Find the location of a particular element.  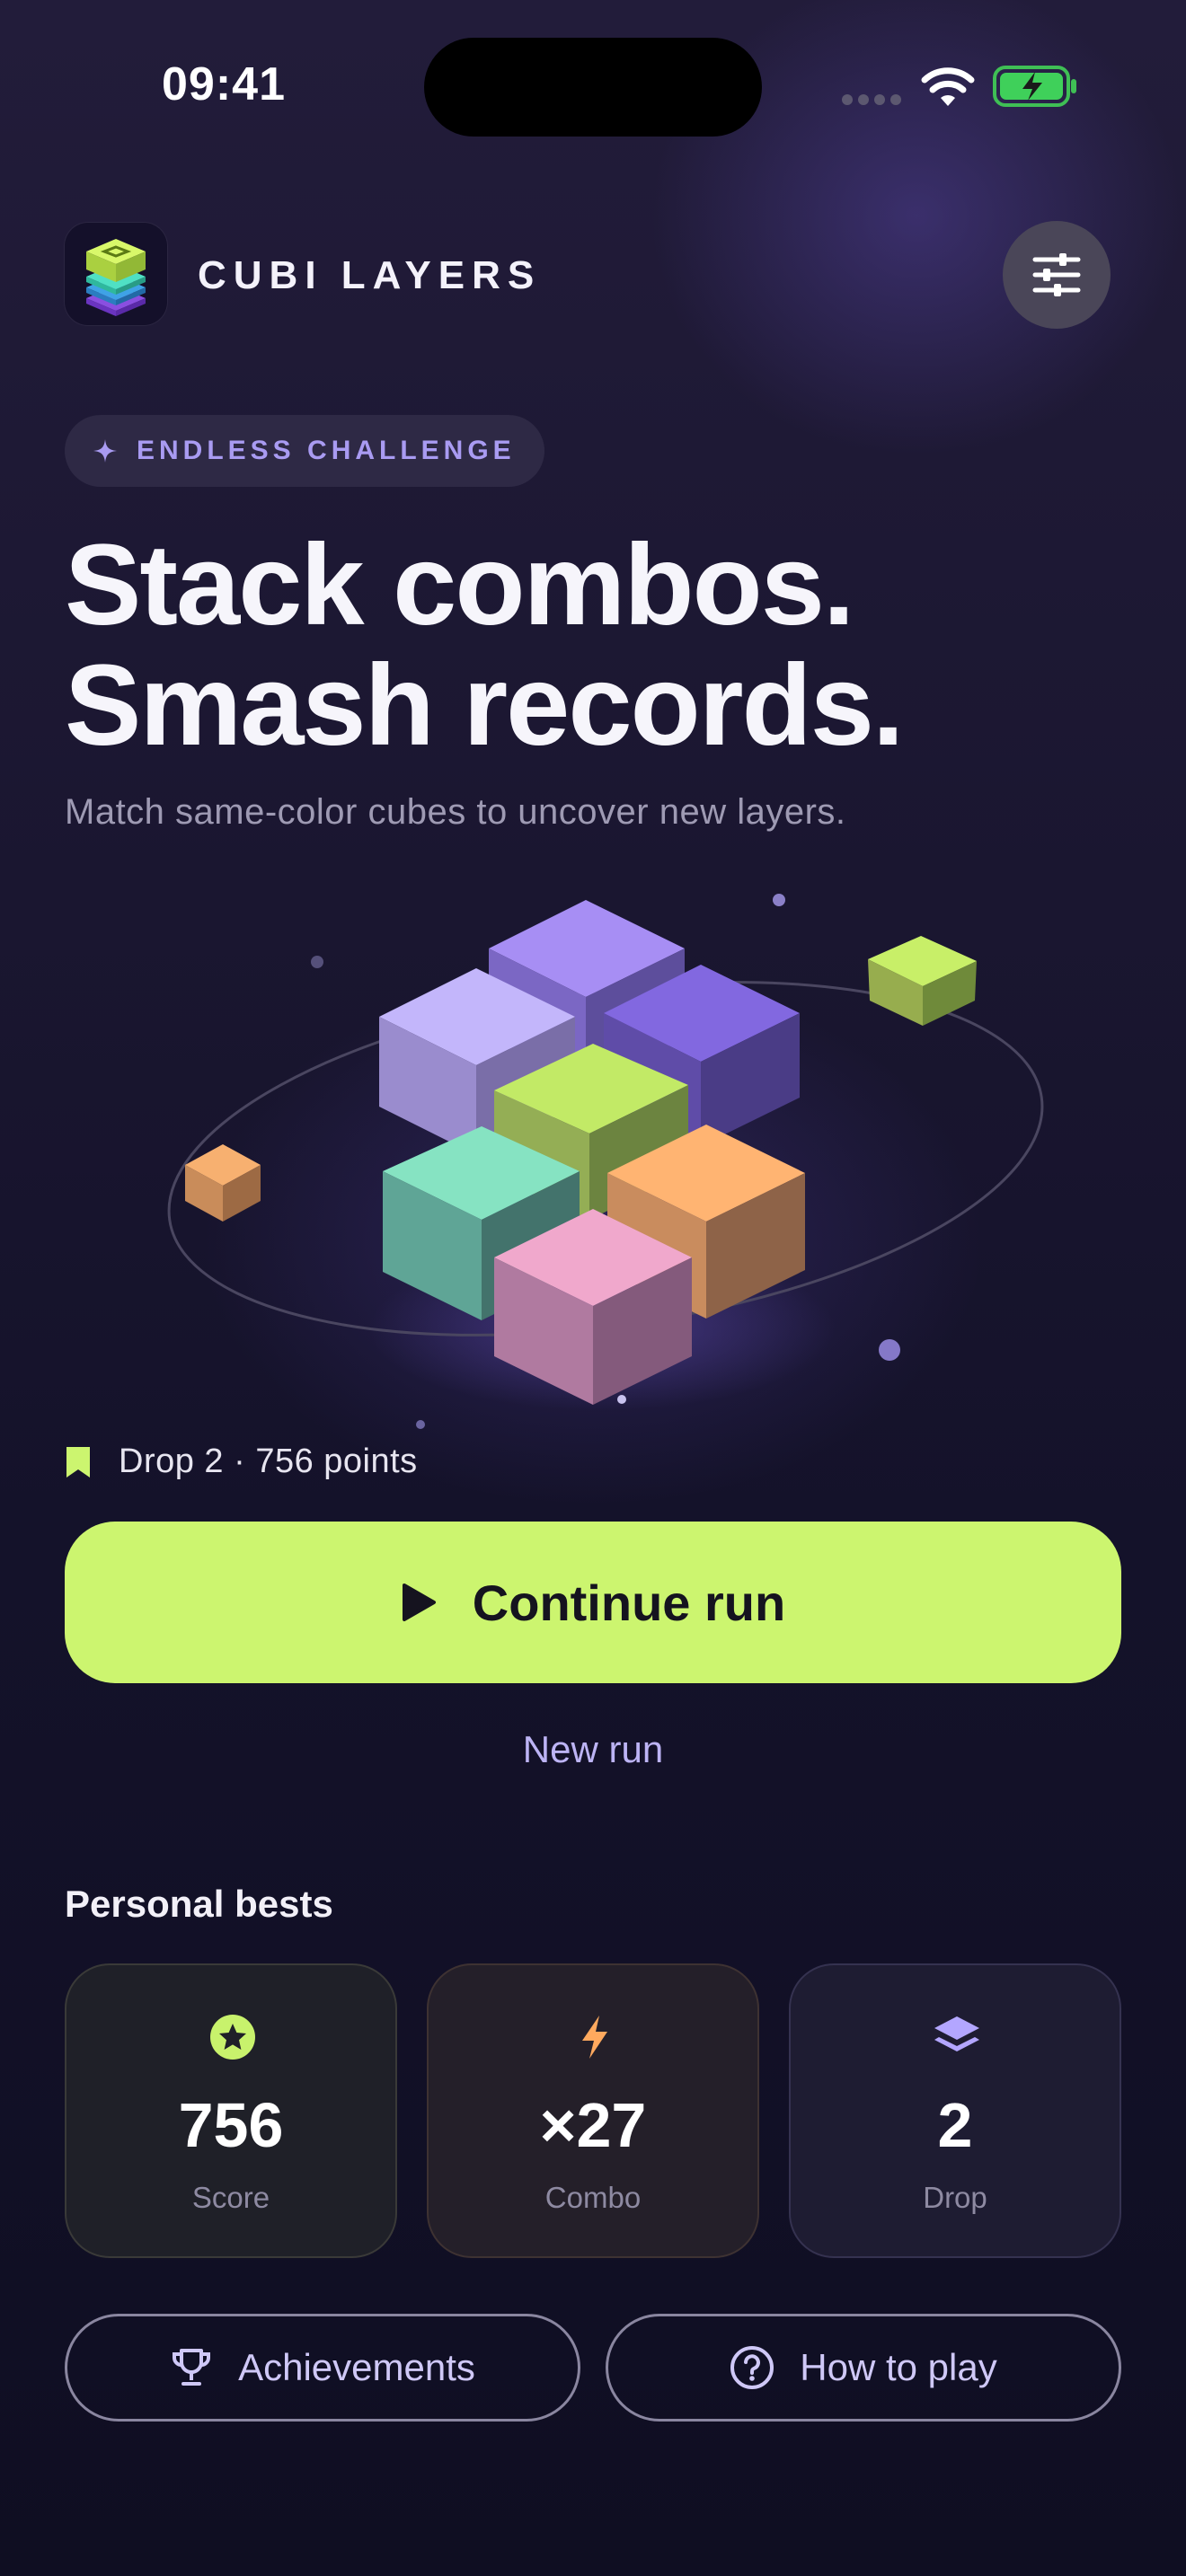

best-combo-card: ×27 Combo is located at coordinates (593, 2110).